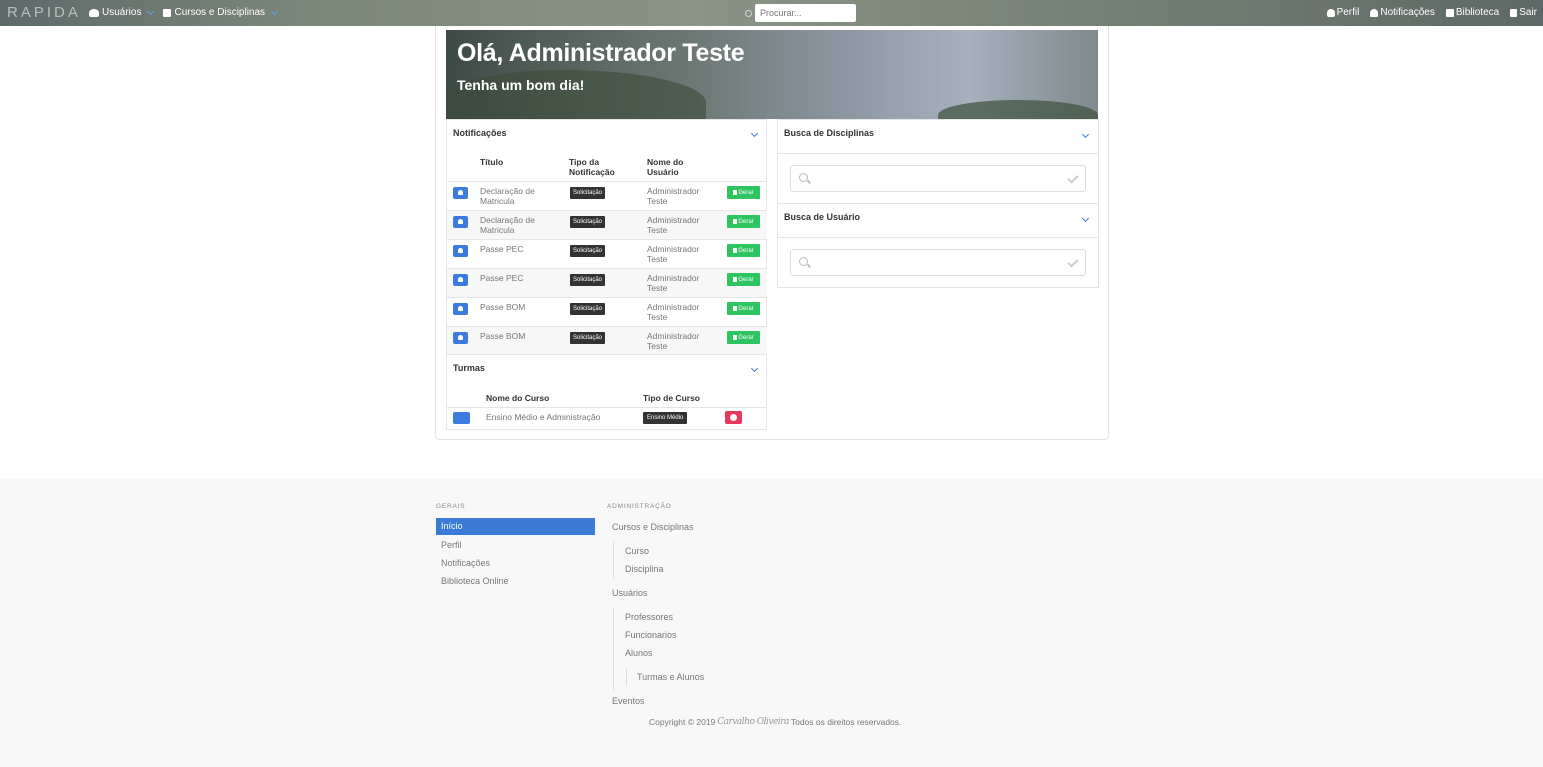 This screenshot has height=767, width=1543. What do you see at coordinates (461, 418) in the screenshot?
I see `users-icon` at bounding box center [461, 418].